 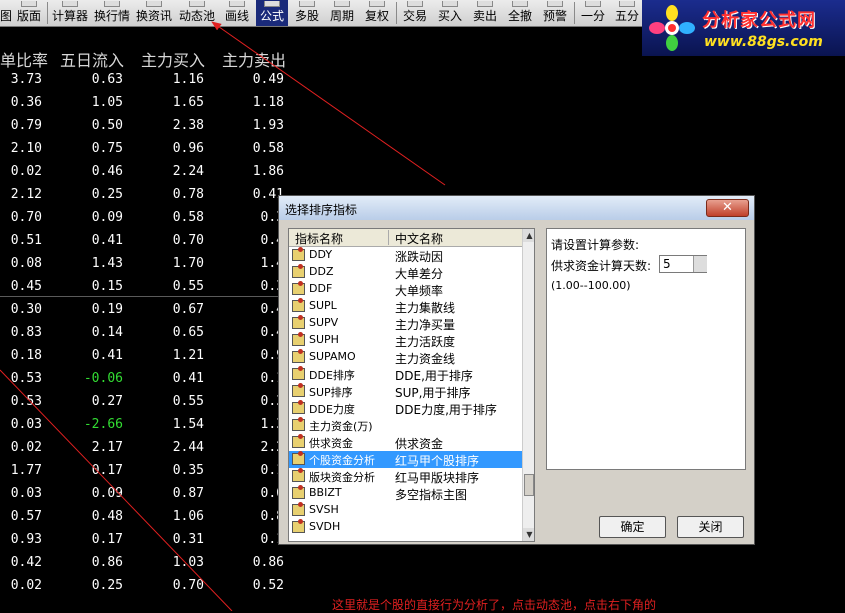 What do you see at coordinates (342, 460) in the screenshot?
I see `list-item-name: 个股资金分析` at bounding box center [342, 460].